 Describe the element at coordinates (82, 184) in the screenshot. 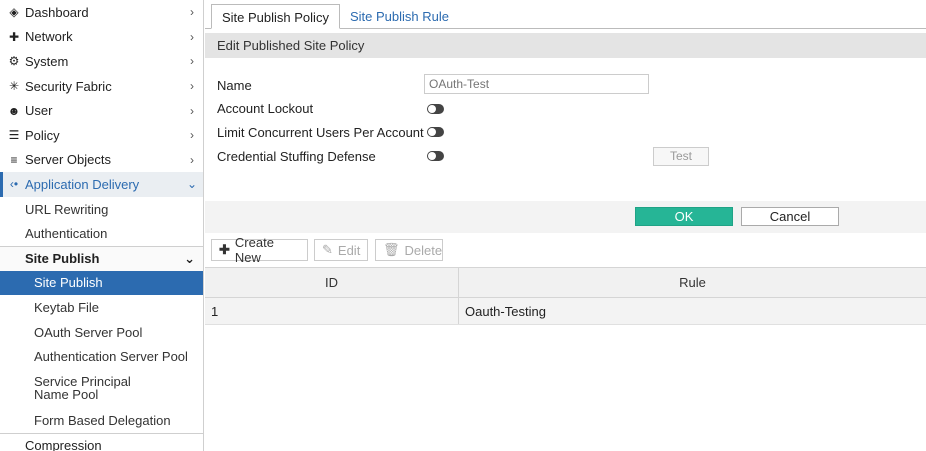

I see `sidebar-item-label: Application Delivery` at that location.